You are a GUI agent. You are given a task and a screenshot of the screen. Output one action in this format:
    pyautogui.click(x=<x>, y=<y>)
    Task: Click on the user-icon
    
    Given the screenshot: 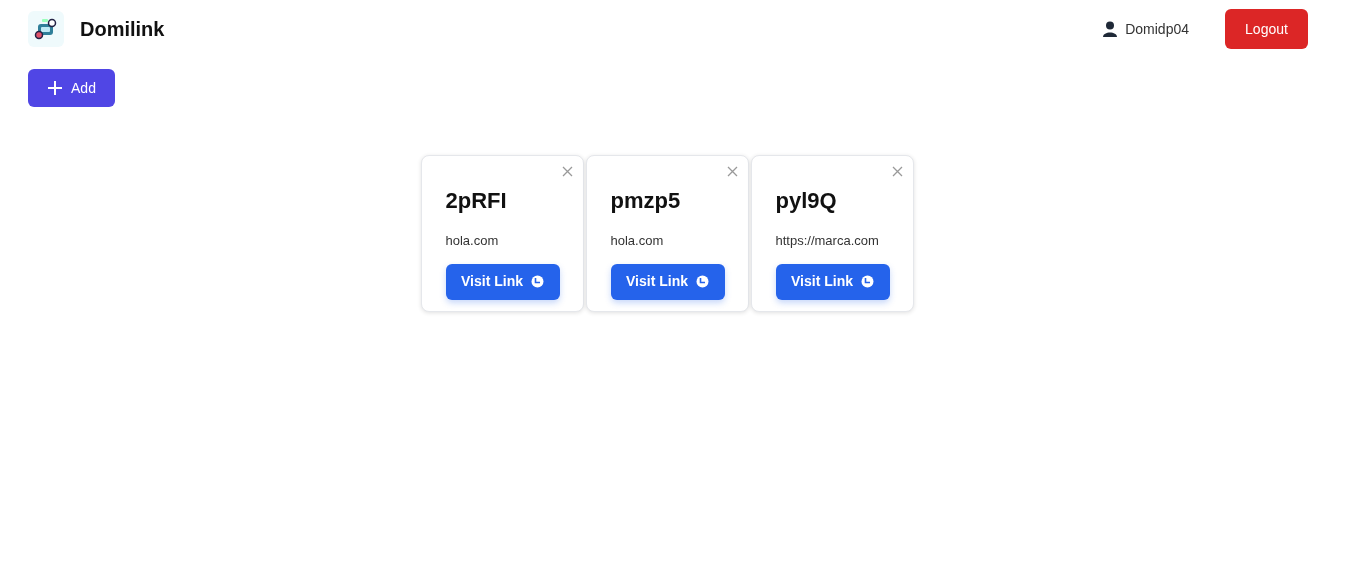 What is the action you would take?
    pyautogui.click(x=1110, y=29)
    